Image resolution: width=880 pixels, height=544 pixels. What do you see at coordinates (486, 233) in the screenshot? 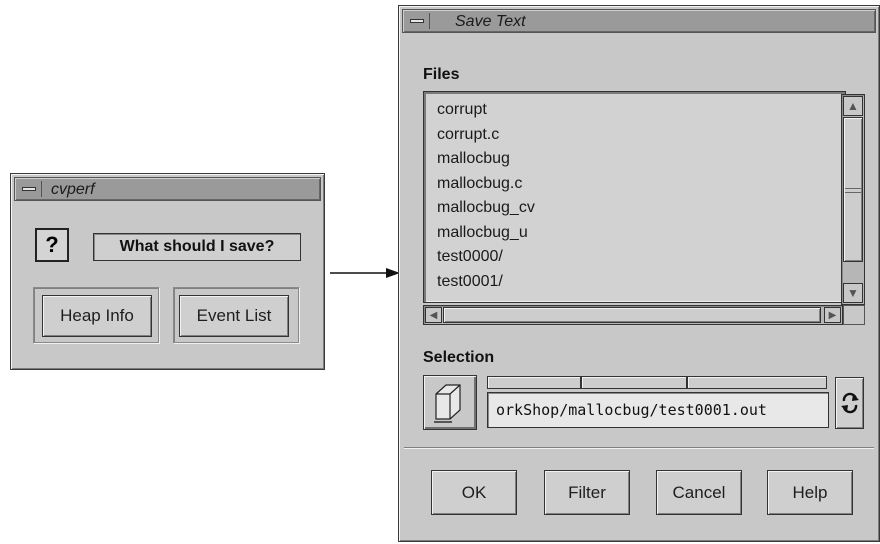
I see `list-item: mallocbug_u` at bounding box center [486, 233].